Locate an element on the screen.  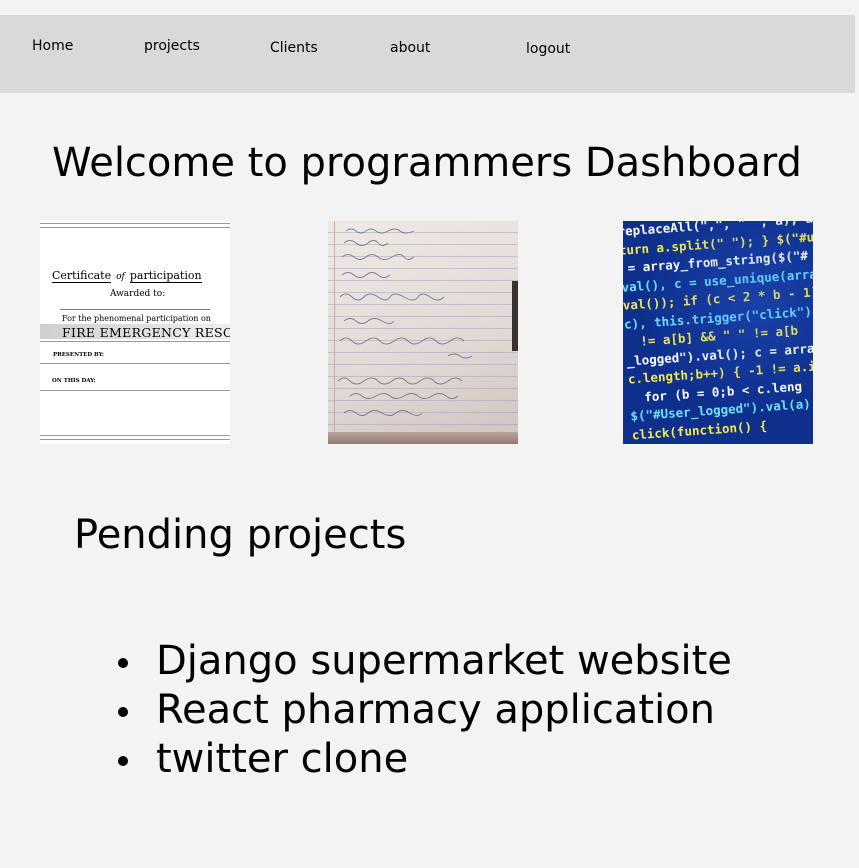
nav-clients-link: Clients is located at coordinates (294, 48).